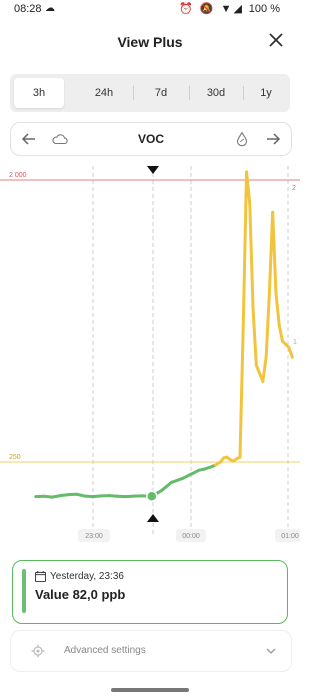 The image size is (320, 700). Describe the element at coordinates (273, 139) in the screenshot. I see `arrow-right-icon` at that location.